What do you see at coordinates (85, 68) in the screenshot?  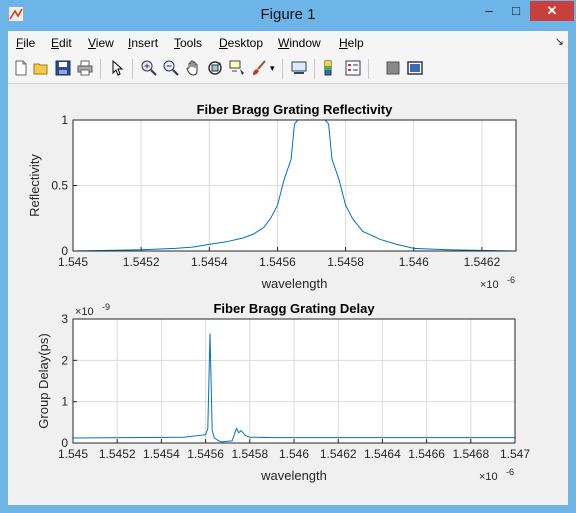 I see `print-icon` at bounding box center [85, 68].